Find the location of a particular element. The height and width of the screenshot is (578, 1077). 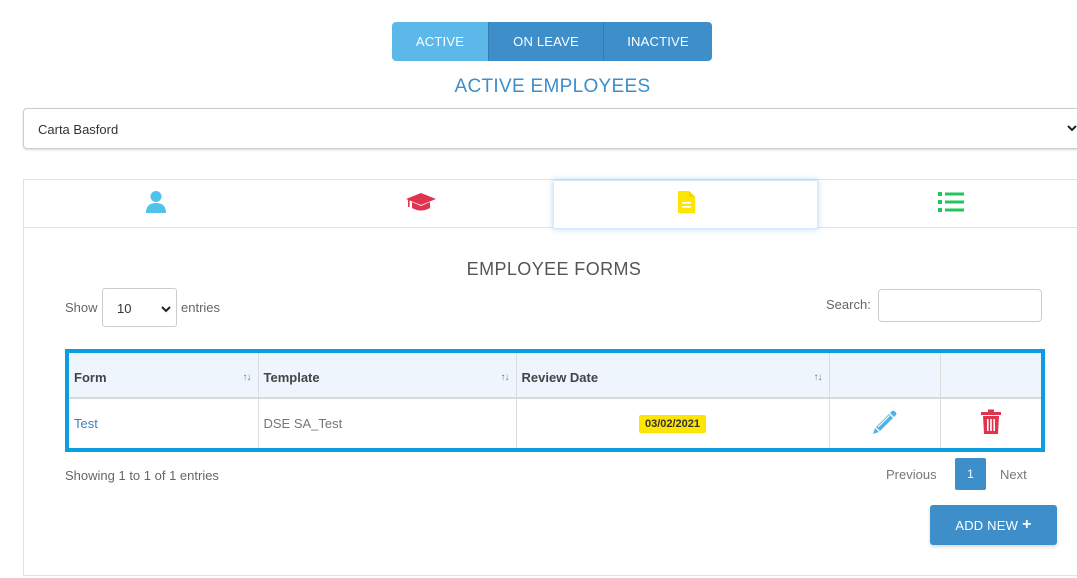

search-input is located at coordinates (960, 305).